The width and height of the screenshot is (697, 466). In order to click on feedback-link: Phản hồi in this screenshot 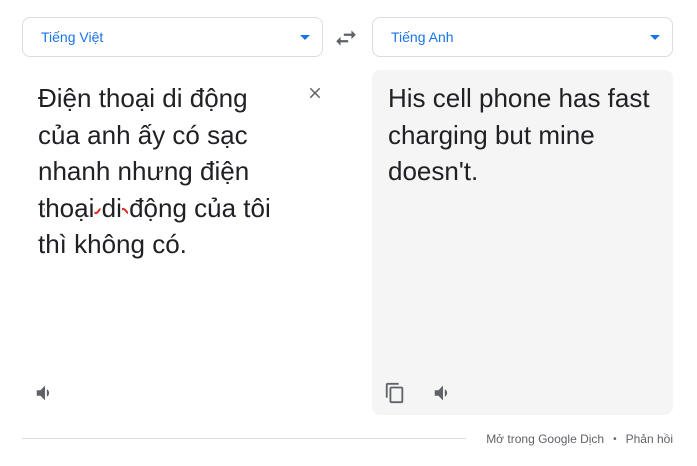, I will do `click(649, 439)`.